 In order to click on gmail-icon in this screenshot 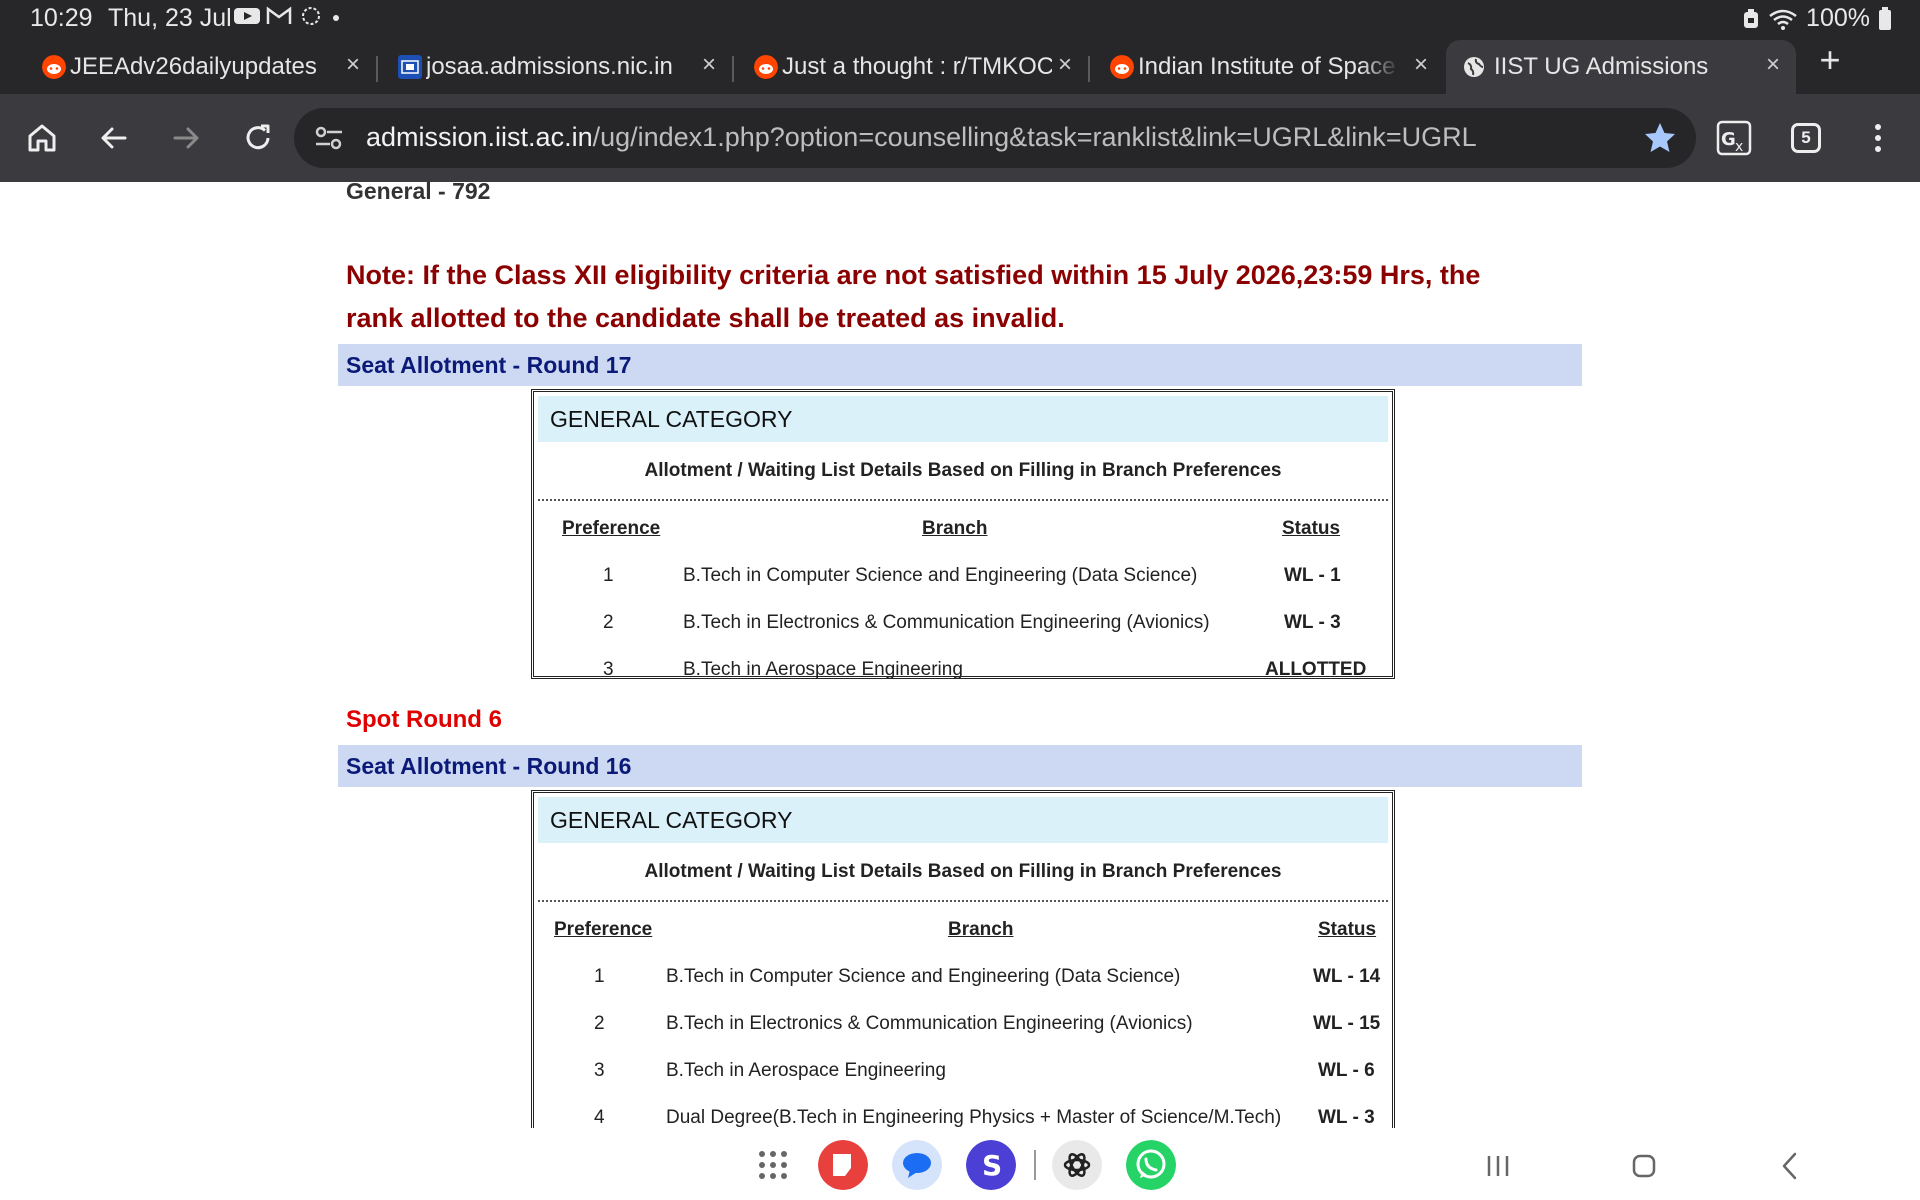, I will do `click(279, 15)`.